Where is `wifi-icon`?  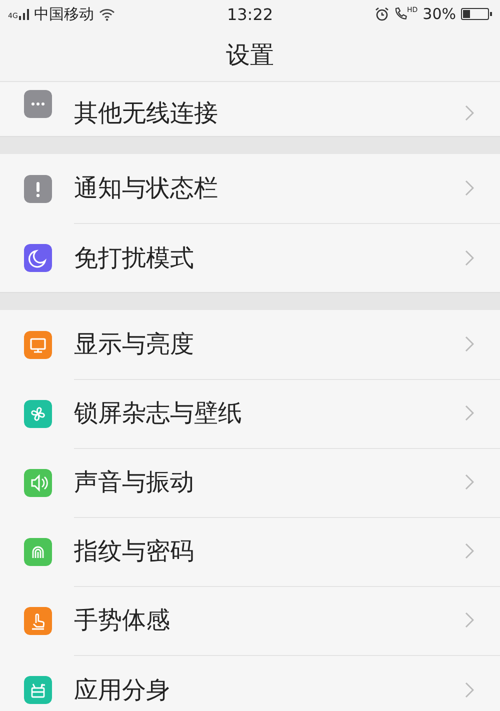
wifi-icon is located at coordinates (106, 14).